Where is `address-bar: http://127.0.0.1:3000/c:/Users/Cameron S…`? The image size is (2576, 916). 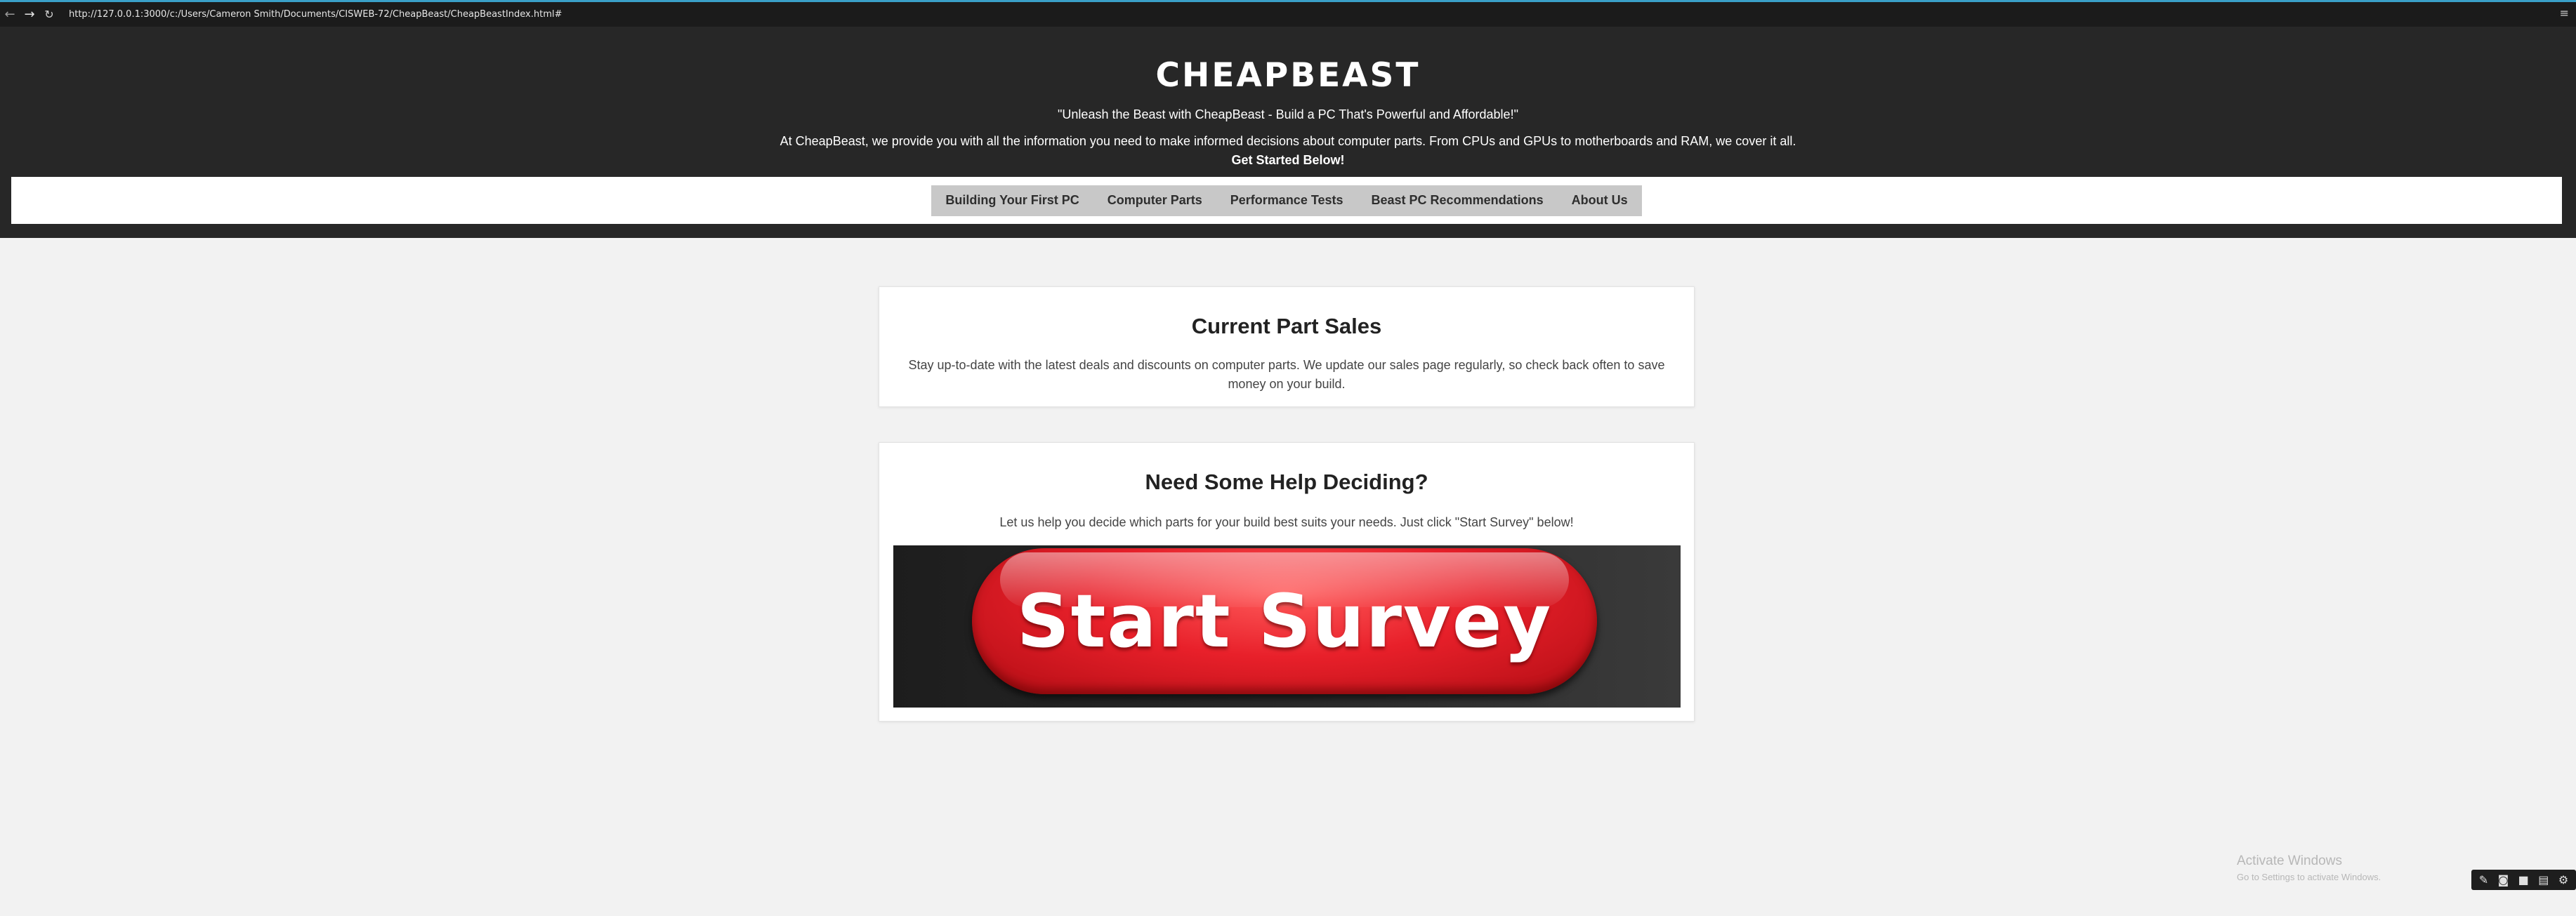
address-bar: http://127.0.0.1:3000/c:/Users/Cameron S… is located at coordinates (315, 14).